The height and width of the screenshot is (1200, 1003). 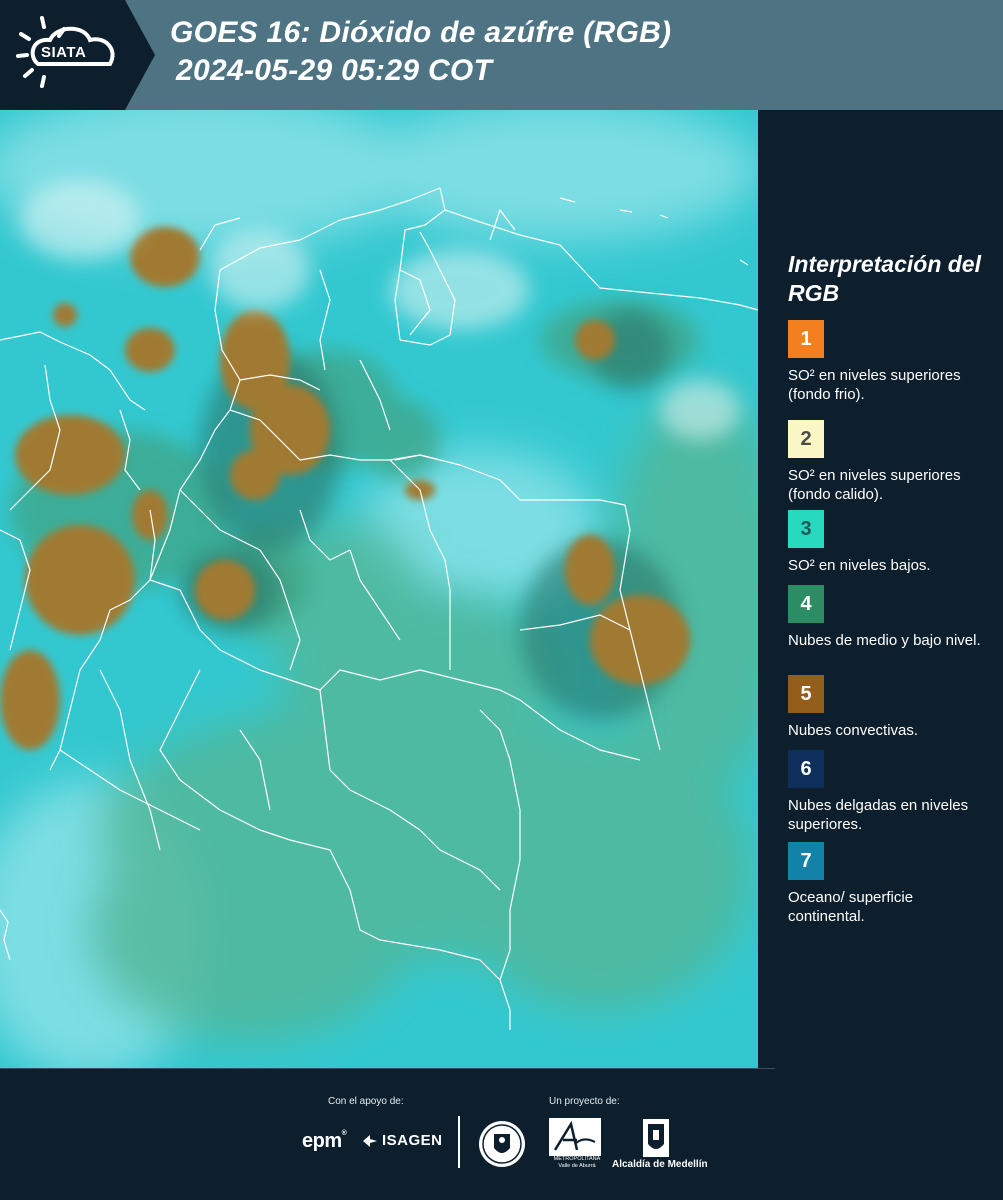 What do you see at coordinates (853, 730) in the screenshot?
I see `legend-label: Nubes convectivas.` at bounding box center [853, 730].